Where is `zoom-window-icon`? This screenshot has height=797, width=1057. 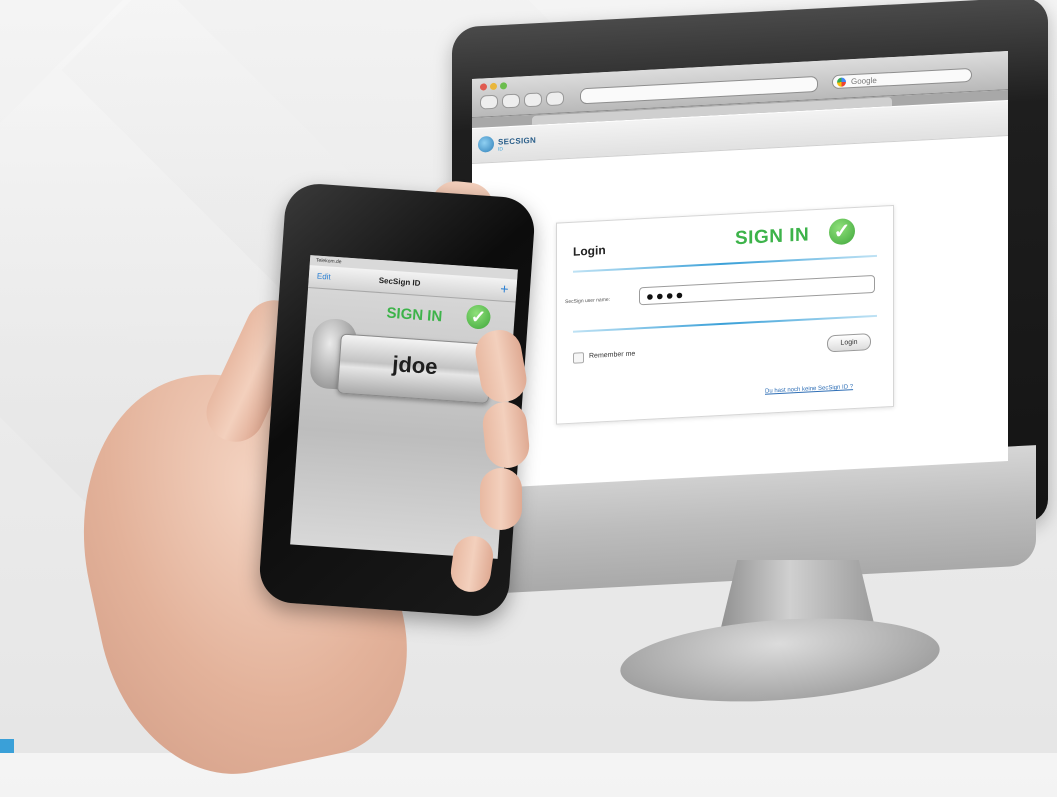 zoom-window-icon is located at coordinates (503, 86).